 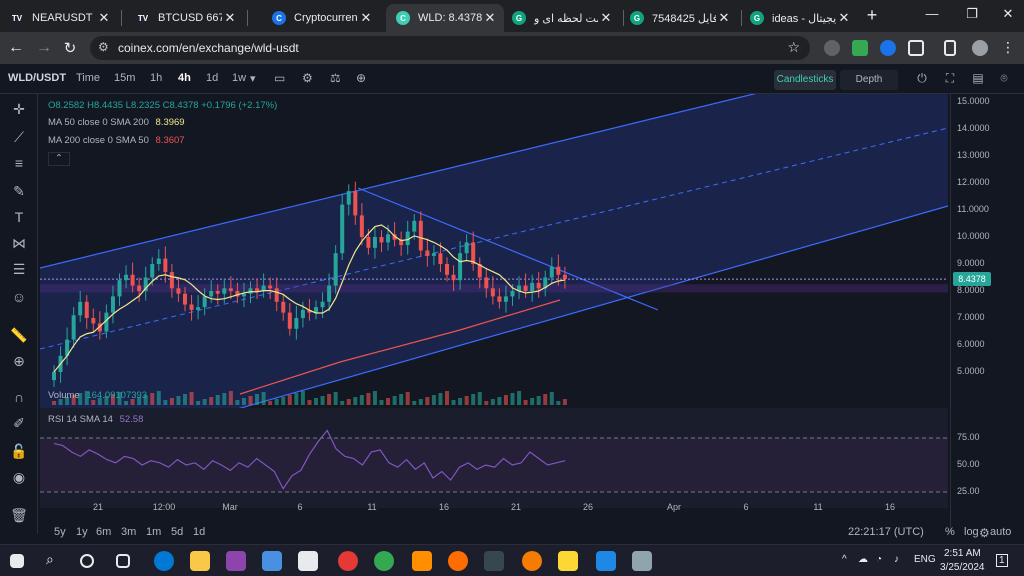 What do you see at coordinates (799, 18) in the screenshot?
I see `browser-tab: Gideas - ارزدیجیتال✕` at bounding box center [799, 18].